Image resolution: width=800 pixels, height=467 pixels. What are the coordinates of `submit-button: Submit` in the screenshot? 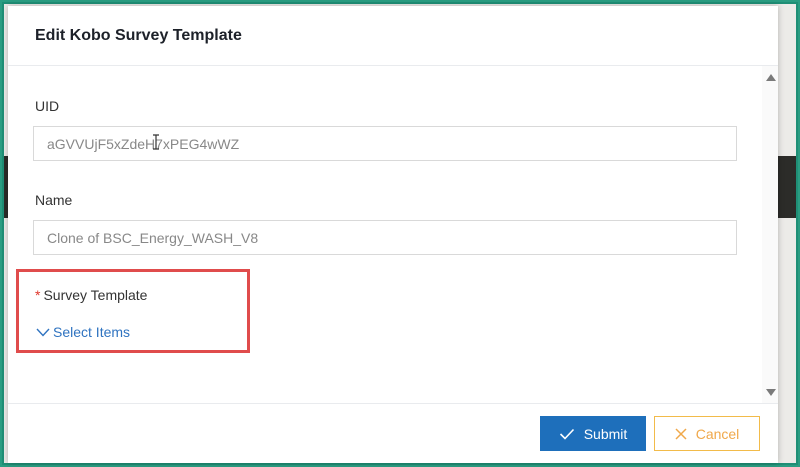 It's located at (593, 433).